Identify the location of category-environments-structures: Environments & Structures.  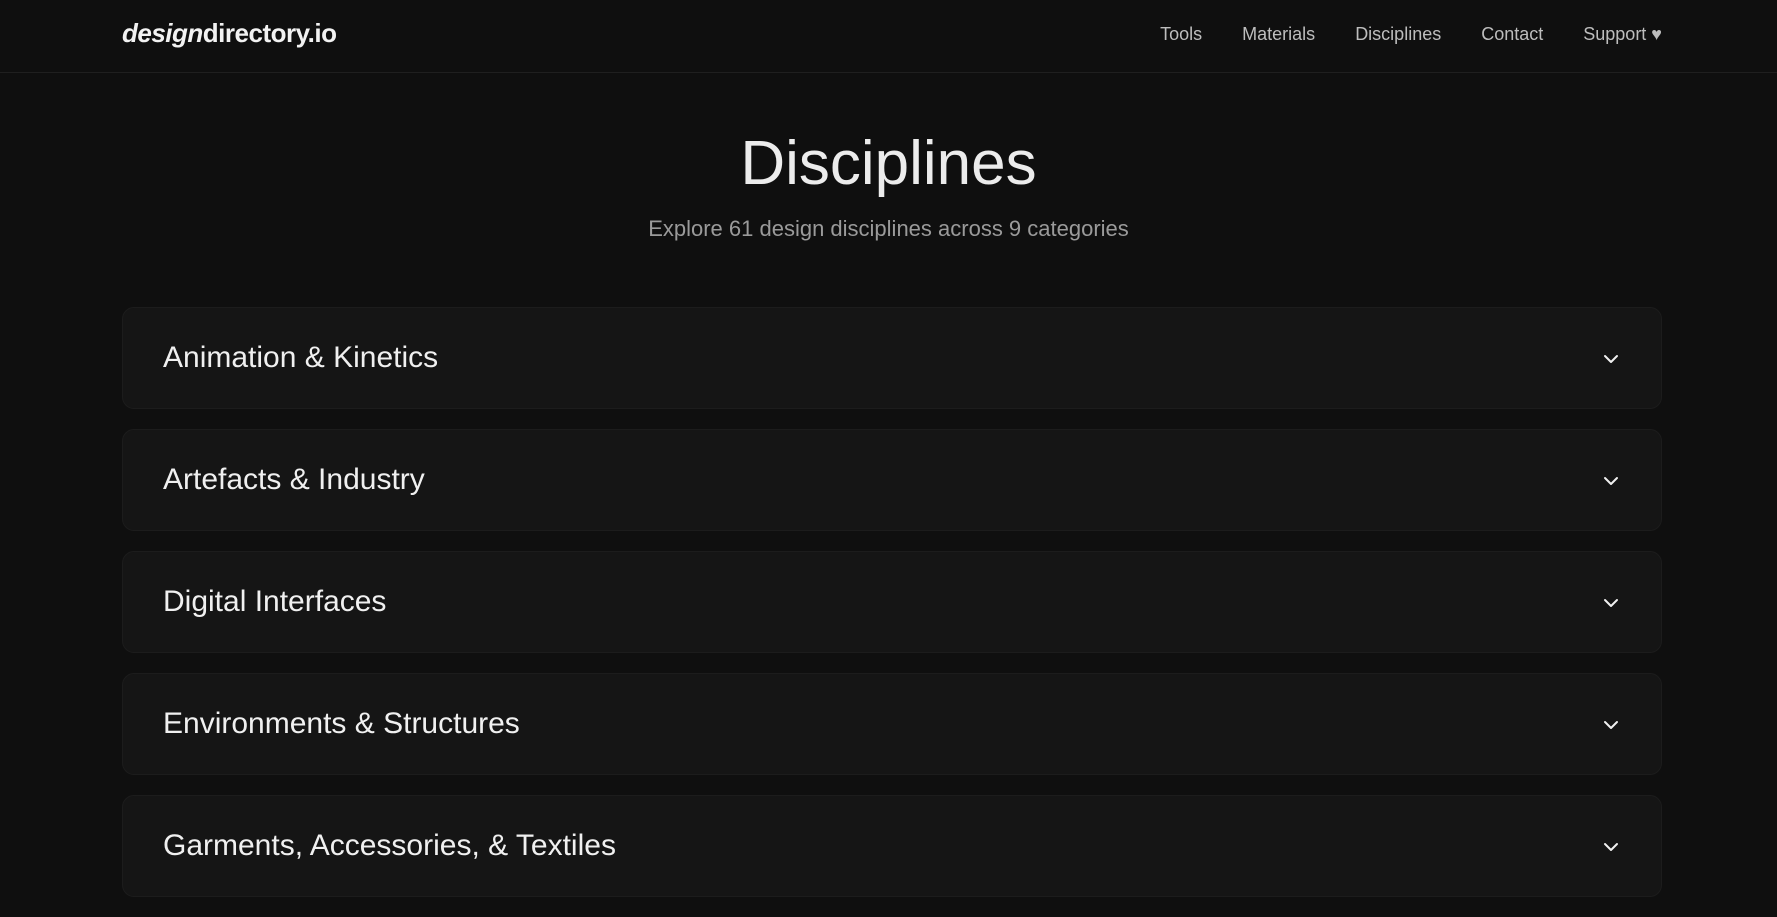
(892, 724).